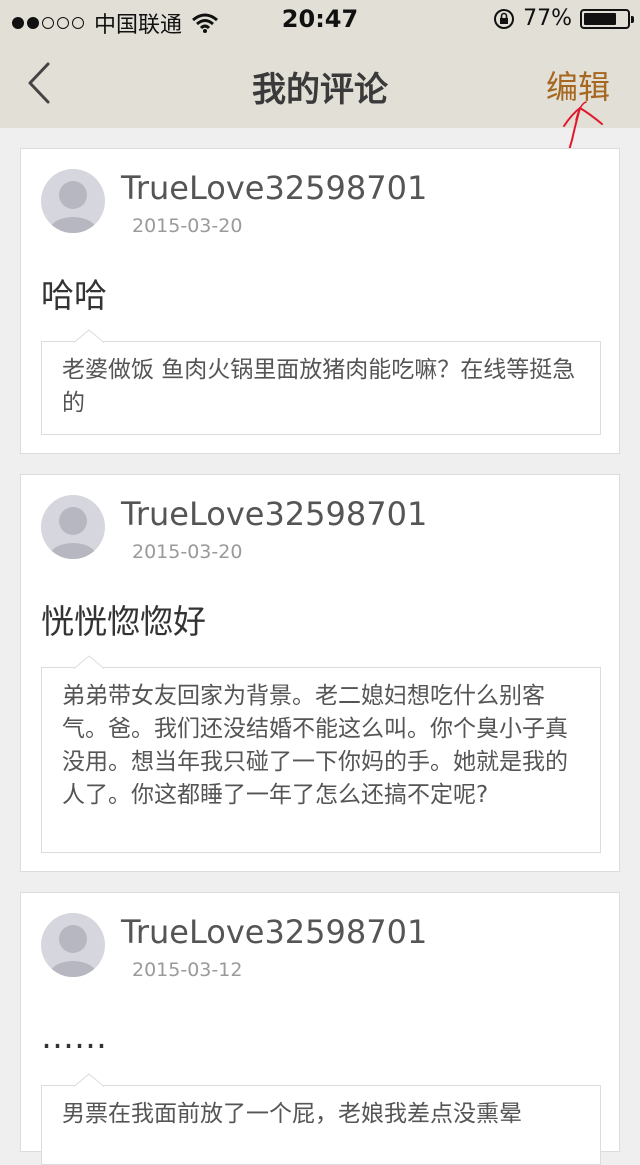  Describe the element at coordinates (504, 18) in the screenshot. I see `rotation-lock-icon` at that location.